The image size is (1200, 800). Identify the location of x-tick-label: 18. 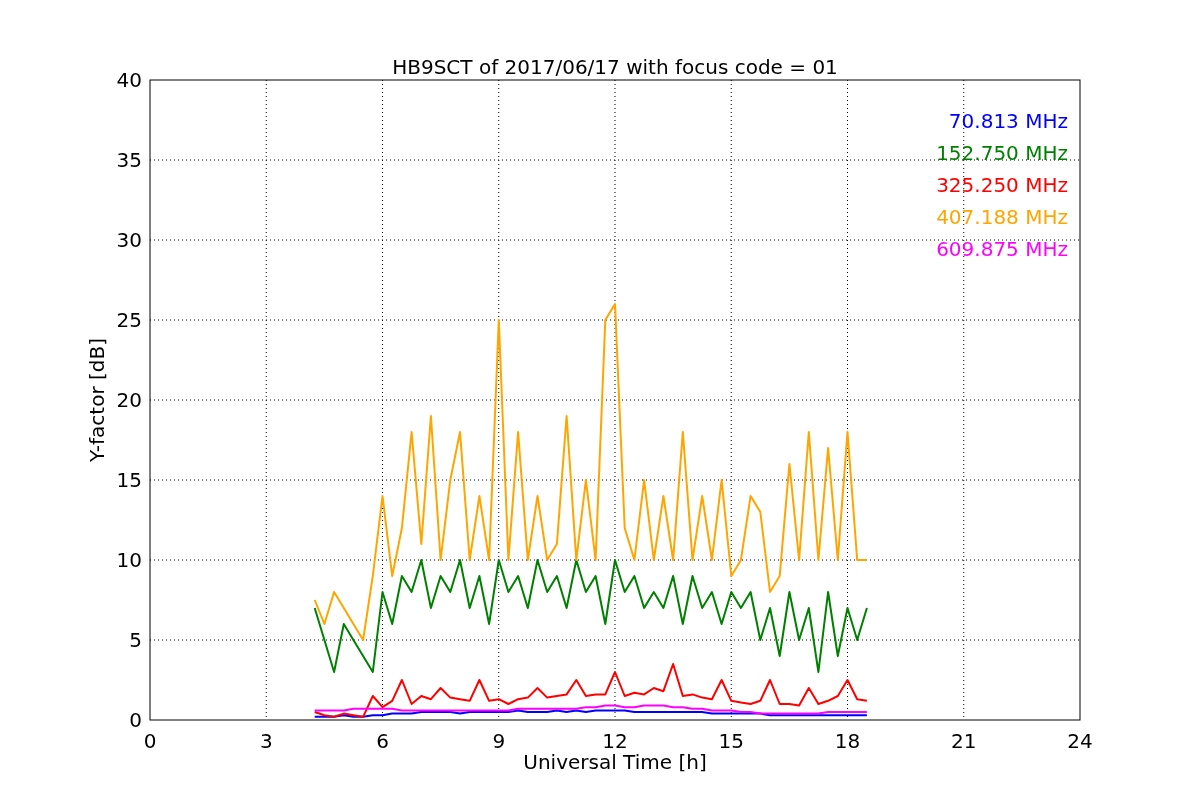
(847, 741).